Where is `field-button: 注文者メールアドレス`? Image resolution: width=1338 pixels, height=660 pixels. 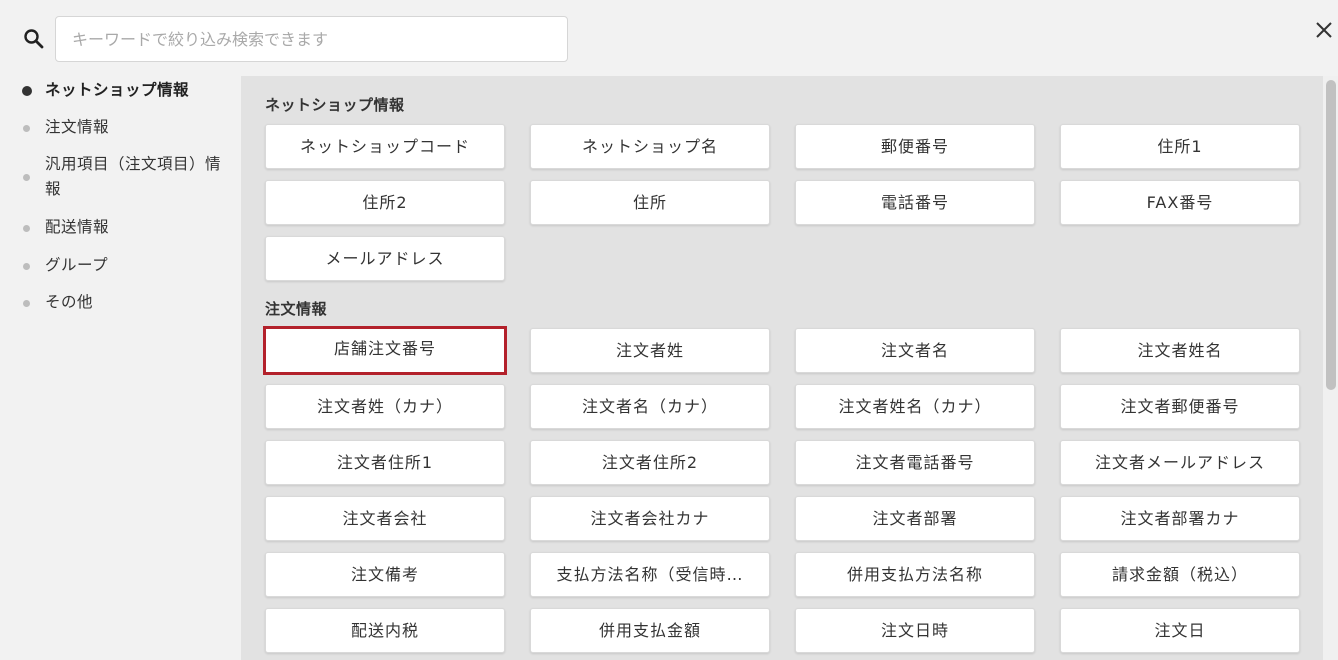 field-button: 注文者メールアドレス is located at coordinates (1180, 462).